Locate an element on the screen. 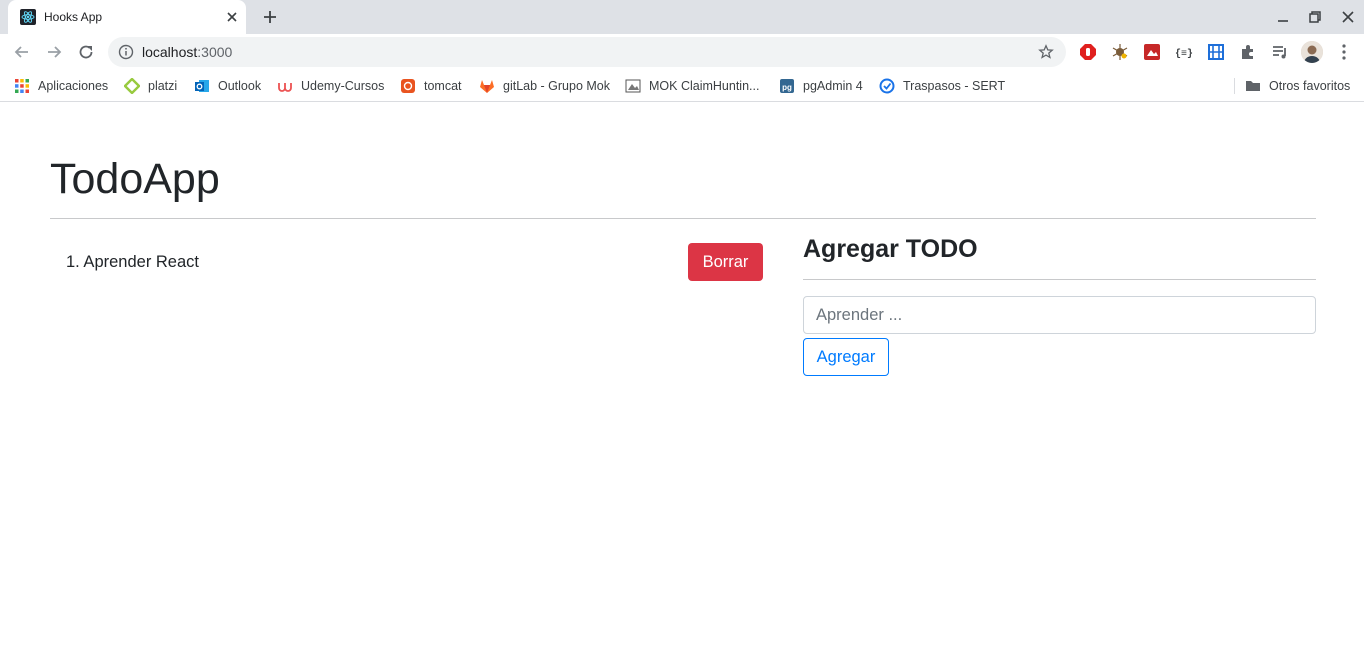 This screenshot has width=1364, height=657. bookmark-gitlab: gitLab - Grupo Mok is located at coordinates (544, 86).